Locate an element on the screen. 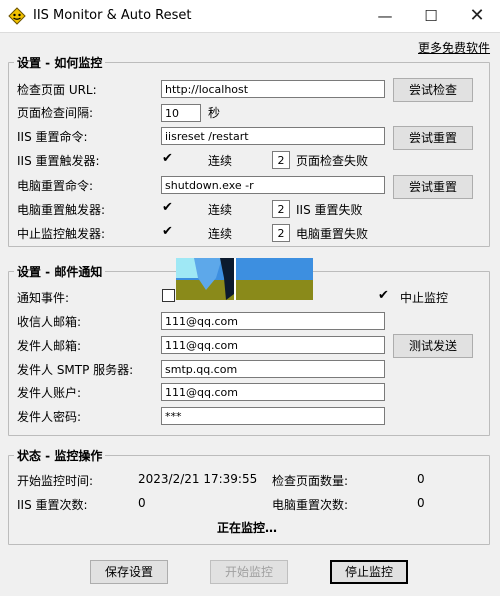  password-input: *** is located at coordinates (273, 416).